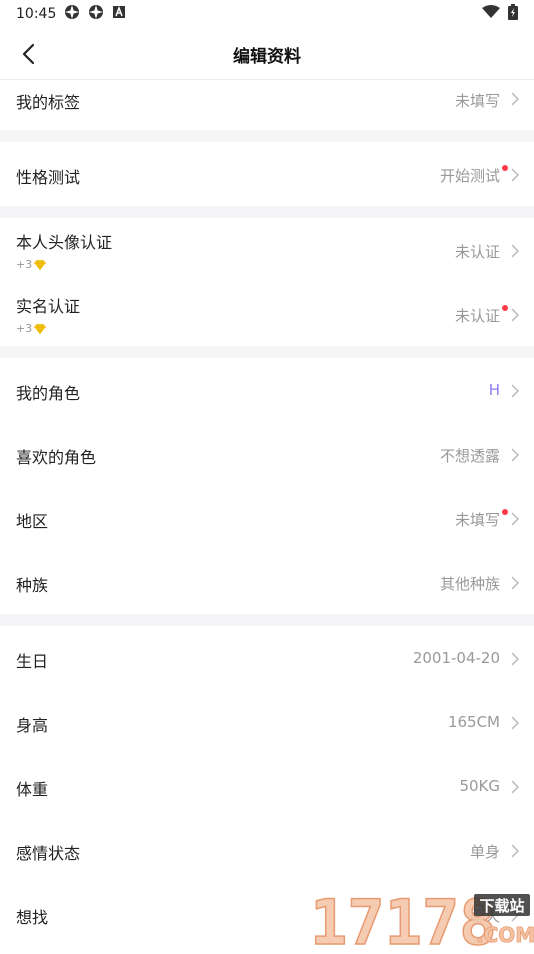 This screenshot has height=954, width=534. Describe the element at coordinates (505, 935) in the screenshot. I see `watermark-domain: .COM` at that location.